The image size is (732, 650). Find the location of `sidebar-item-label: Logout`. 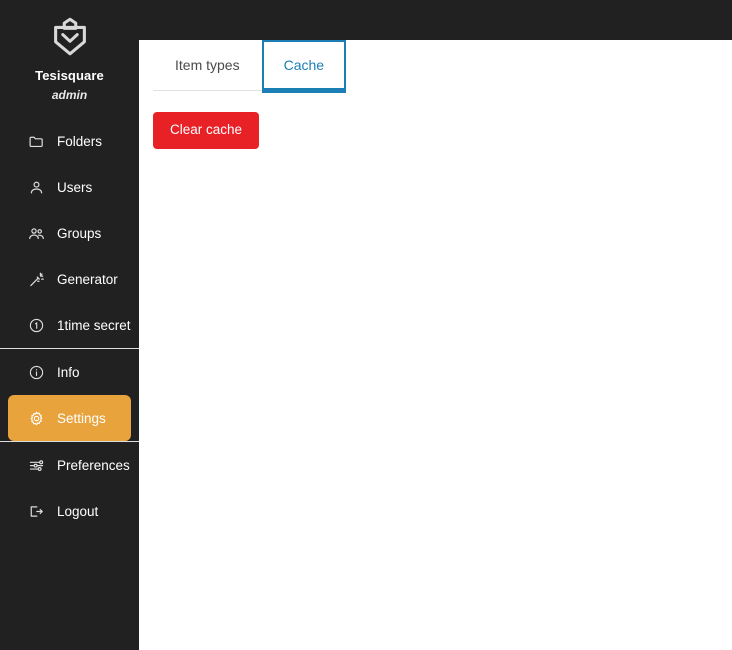

sidebar-item-label: Logout is located at coordinates (78, 511).